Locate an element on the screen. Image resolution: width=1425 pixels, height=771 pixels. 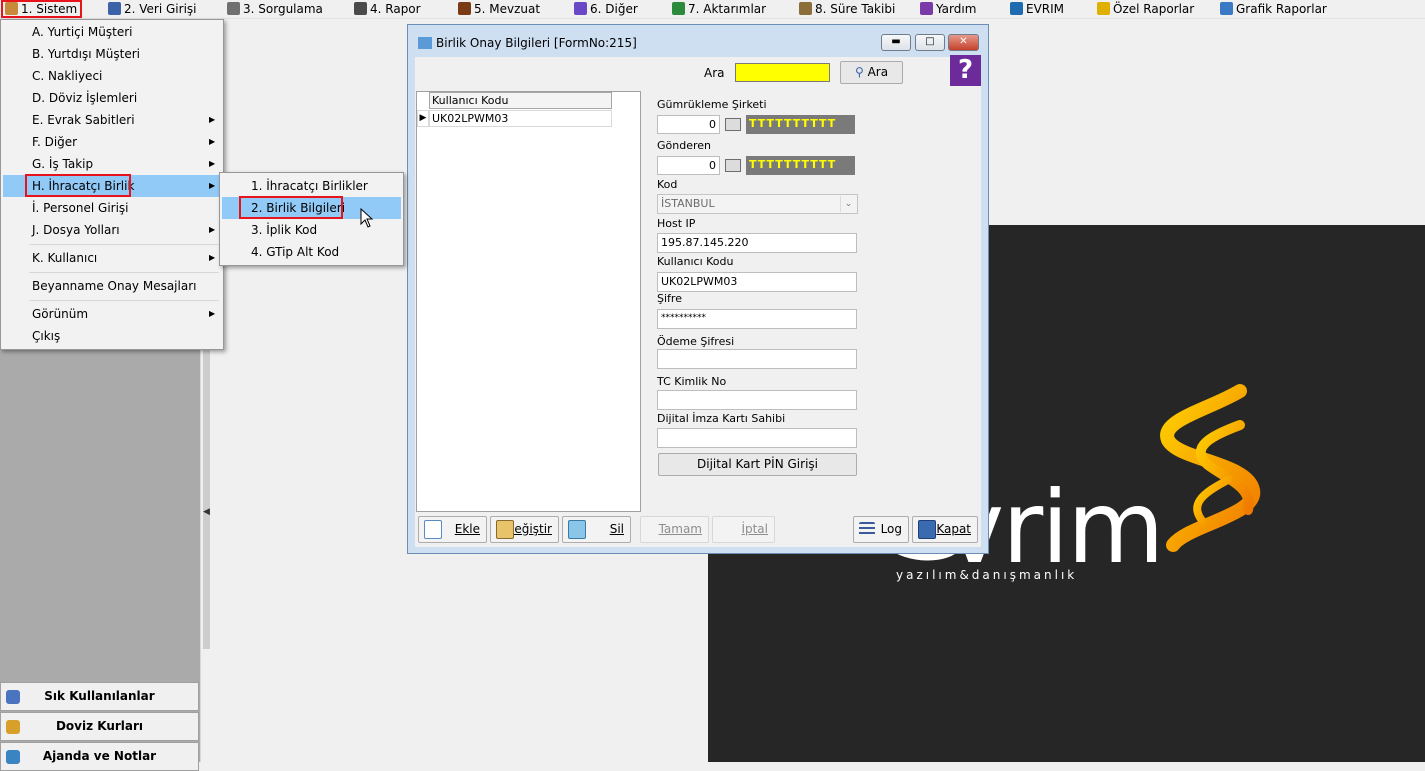
sidebar-agenda-button: Ajanda ve Notlar is located at coordinates (99, 756).